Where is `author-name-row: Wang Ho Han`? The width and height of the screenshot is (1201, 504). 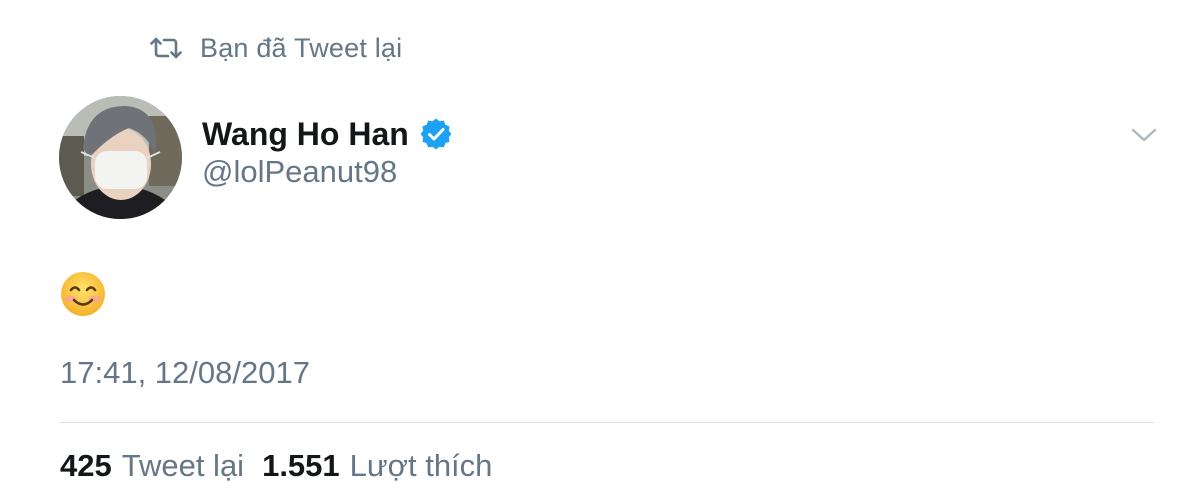 author-name-row: Wang Ho Han is located at coordinates (327, 134).